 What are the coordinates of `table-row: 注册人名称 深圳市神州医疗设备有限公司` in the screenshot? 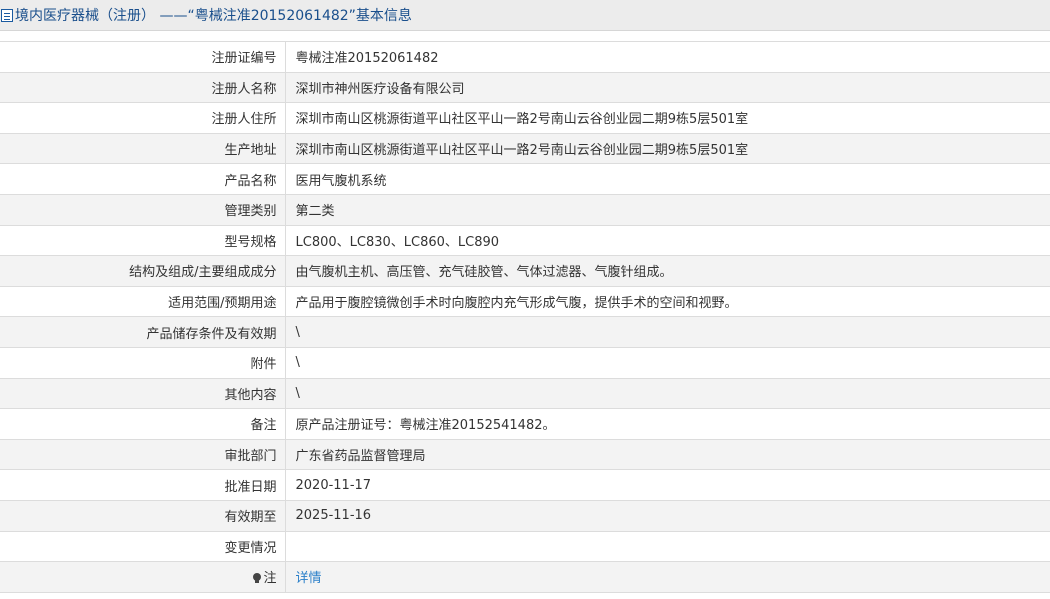 It's located at (525, 88).